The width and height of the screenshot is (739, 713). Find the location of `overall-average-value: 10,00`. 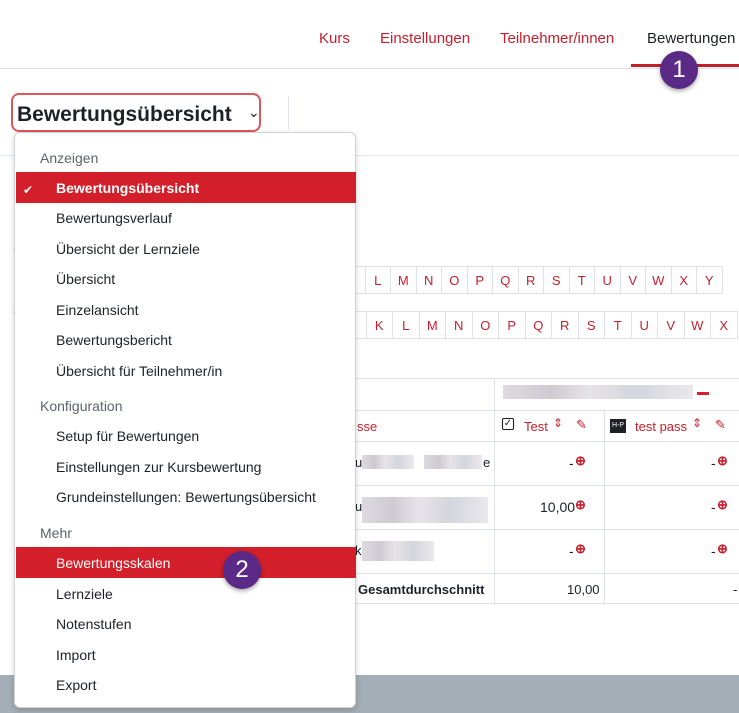

overall-average-value: 10,00 is located at coordinates (583, 589).